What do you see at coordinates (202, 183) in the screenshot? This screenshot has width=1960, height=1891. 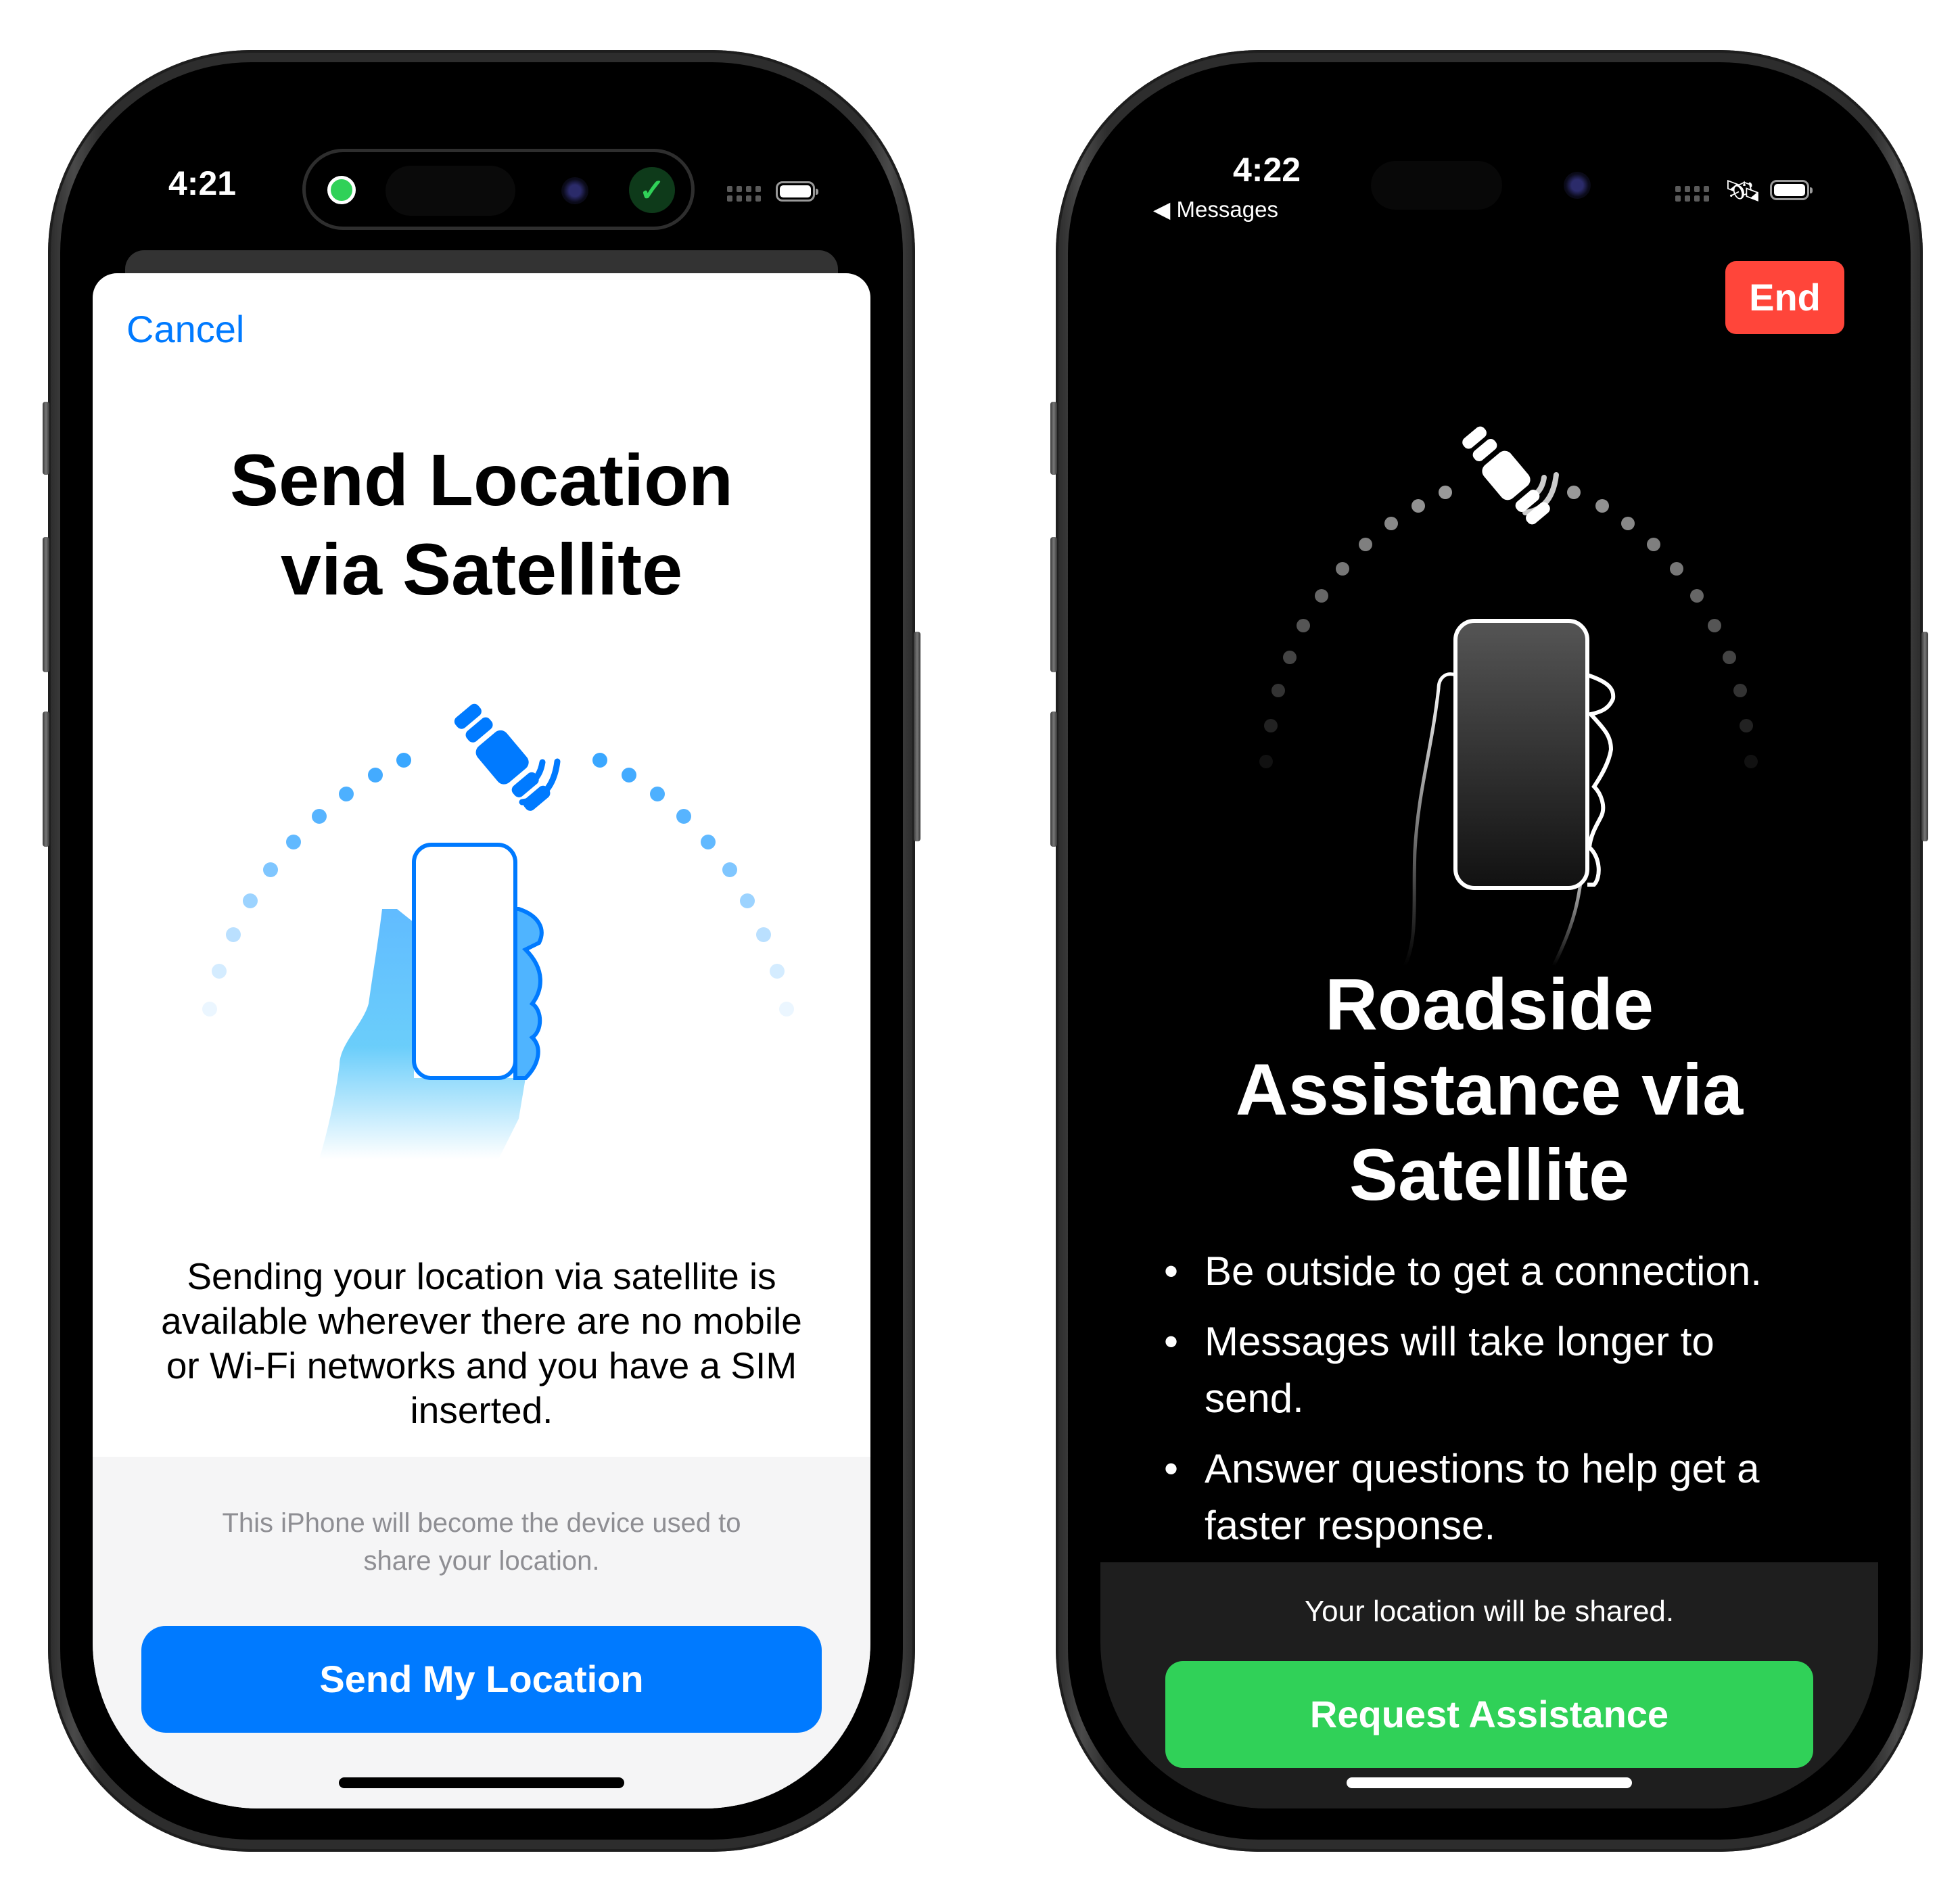 I see `status-time: 4:21` at bounding box center [202, 183].